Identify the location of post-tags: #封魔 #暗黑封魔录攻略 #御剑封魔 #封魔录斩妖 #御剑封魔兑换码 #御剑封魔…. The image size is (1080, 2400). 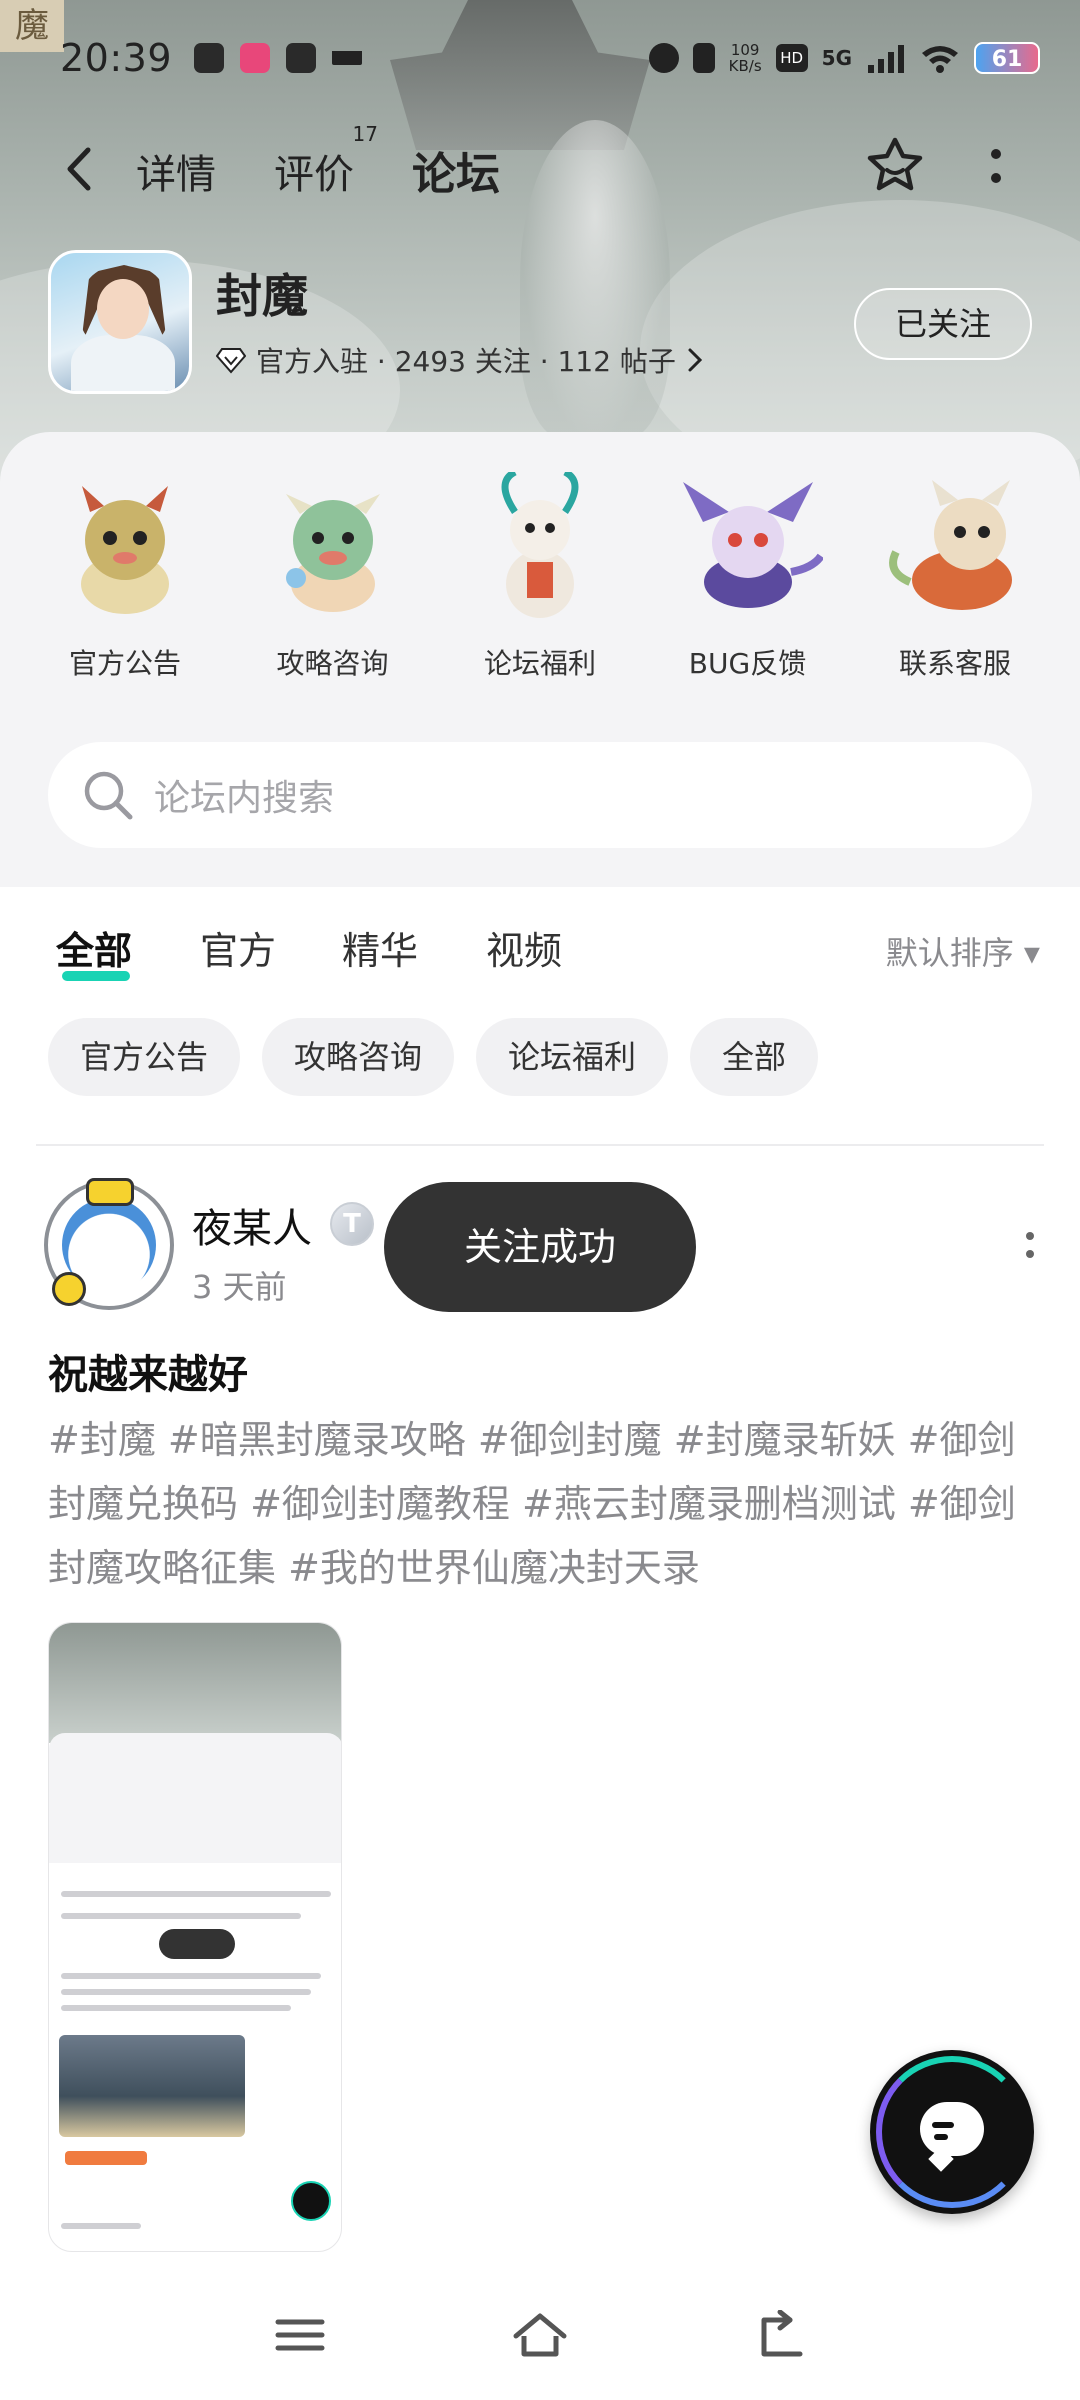
(543, 1504).